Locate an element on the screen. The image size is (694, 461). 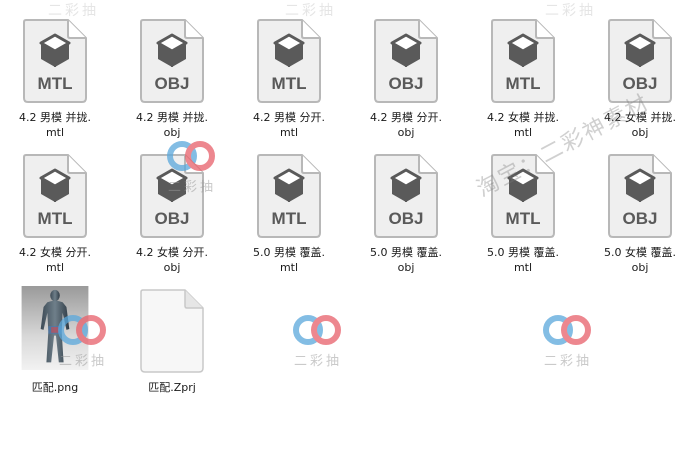
file-item: OBJ 5.0 男模 覆盖. obj is located at coordinates (406, 213).